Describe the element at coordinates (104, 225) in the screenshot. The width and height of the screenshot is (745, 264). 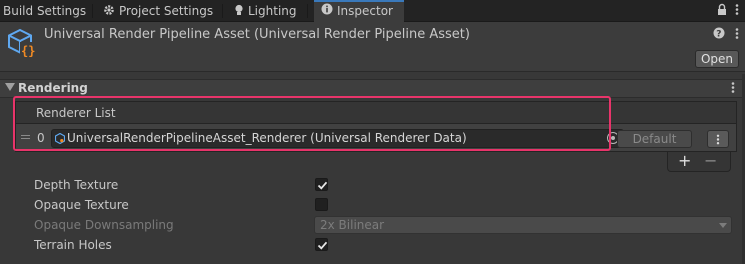
I see `opaque-downsampling-label: Opaque Downsampling` at that location.